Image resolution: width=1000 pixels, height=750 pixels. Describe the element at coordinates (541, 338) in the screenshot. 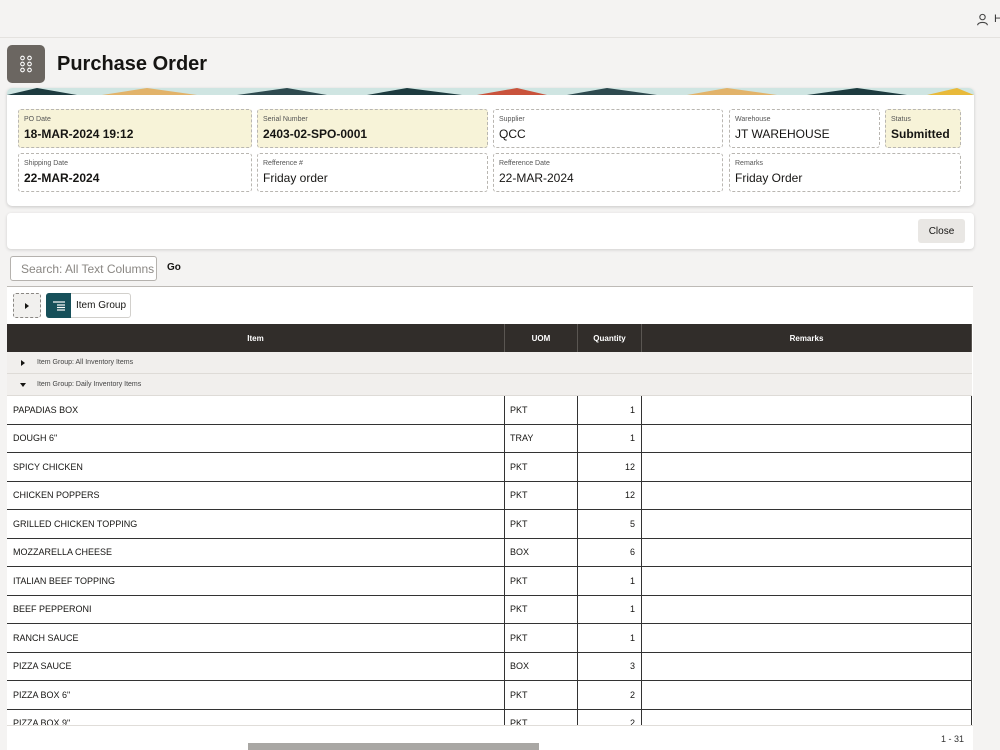

I see `column-header-uom: UOM` at that location.